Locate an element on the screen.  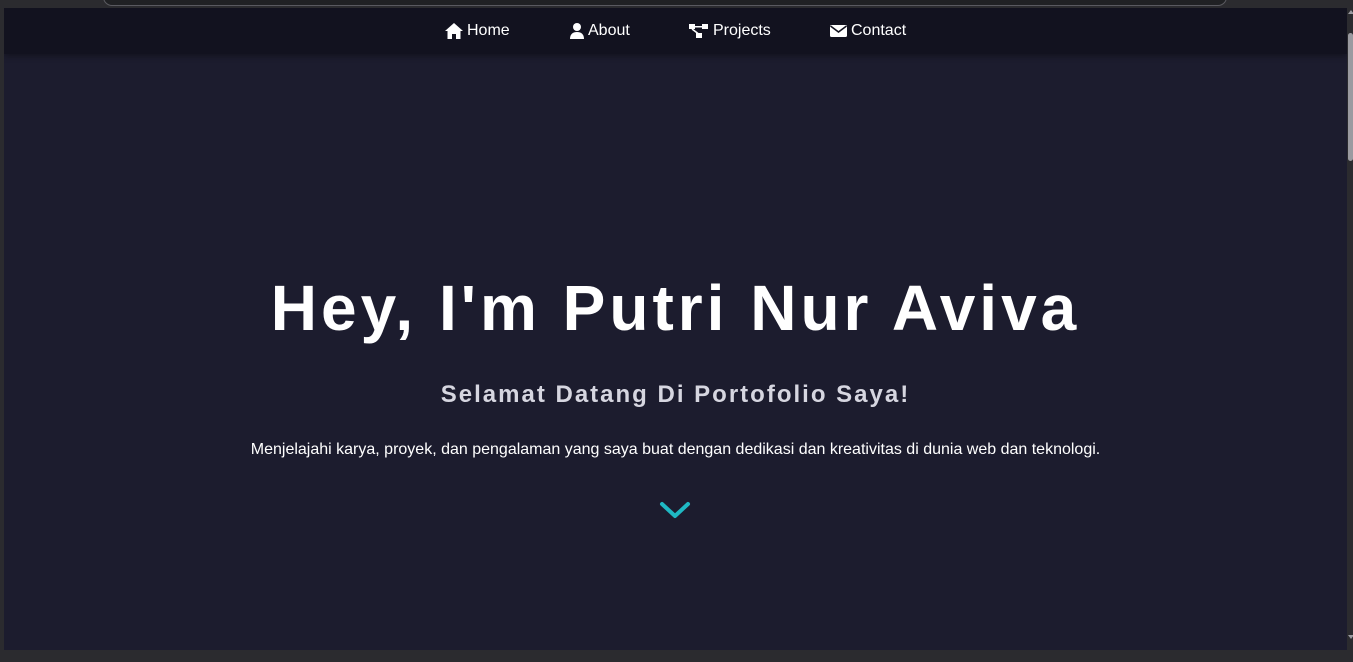
nav-item-home: Home is located at coordinates (477, 31).